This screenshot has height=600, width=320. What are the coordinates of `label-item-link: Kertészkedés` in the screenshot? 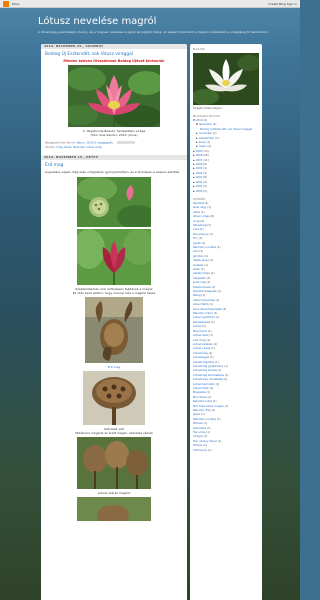 It's located at (201, 322).